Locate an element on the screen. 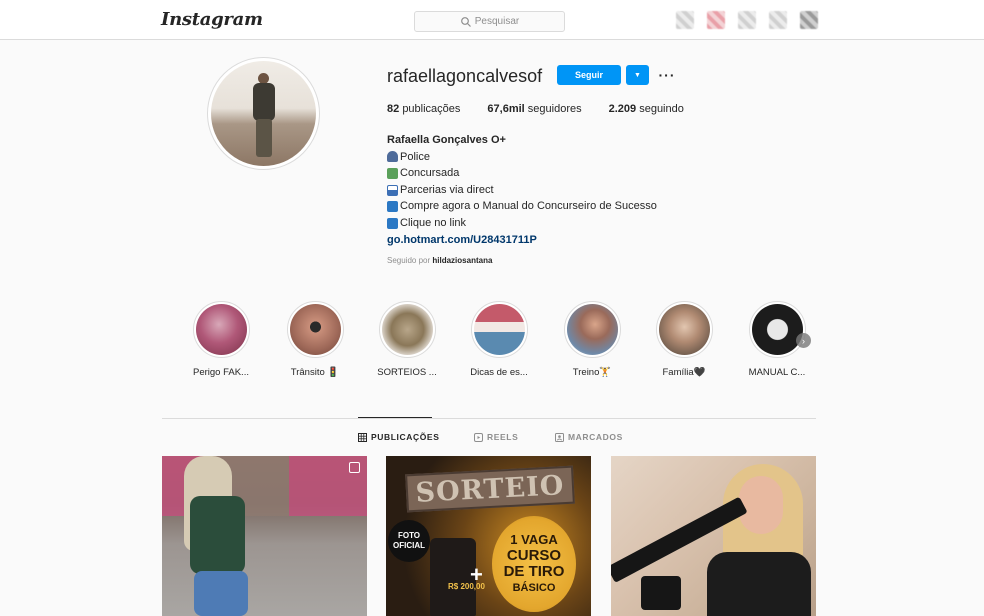 This screenshot has width=984, height=616. activity-icon is located at coordinates (778, 20).